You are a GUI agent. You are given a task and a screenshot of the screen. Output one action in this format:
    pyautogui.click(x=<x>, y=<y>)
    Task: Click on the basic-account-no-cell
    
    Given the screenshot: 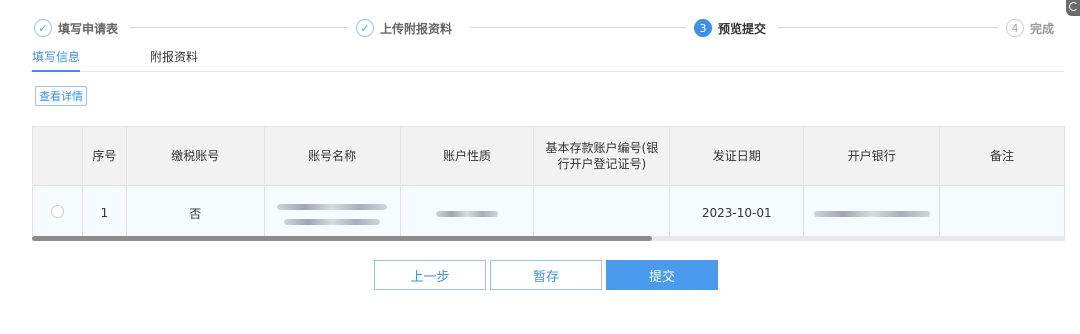 What is the action you would take?
    pyautogui.click(x=602, y=213)
    